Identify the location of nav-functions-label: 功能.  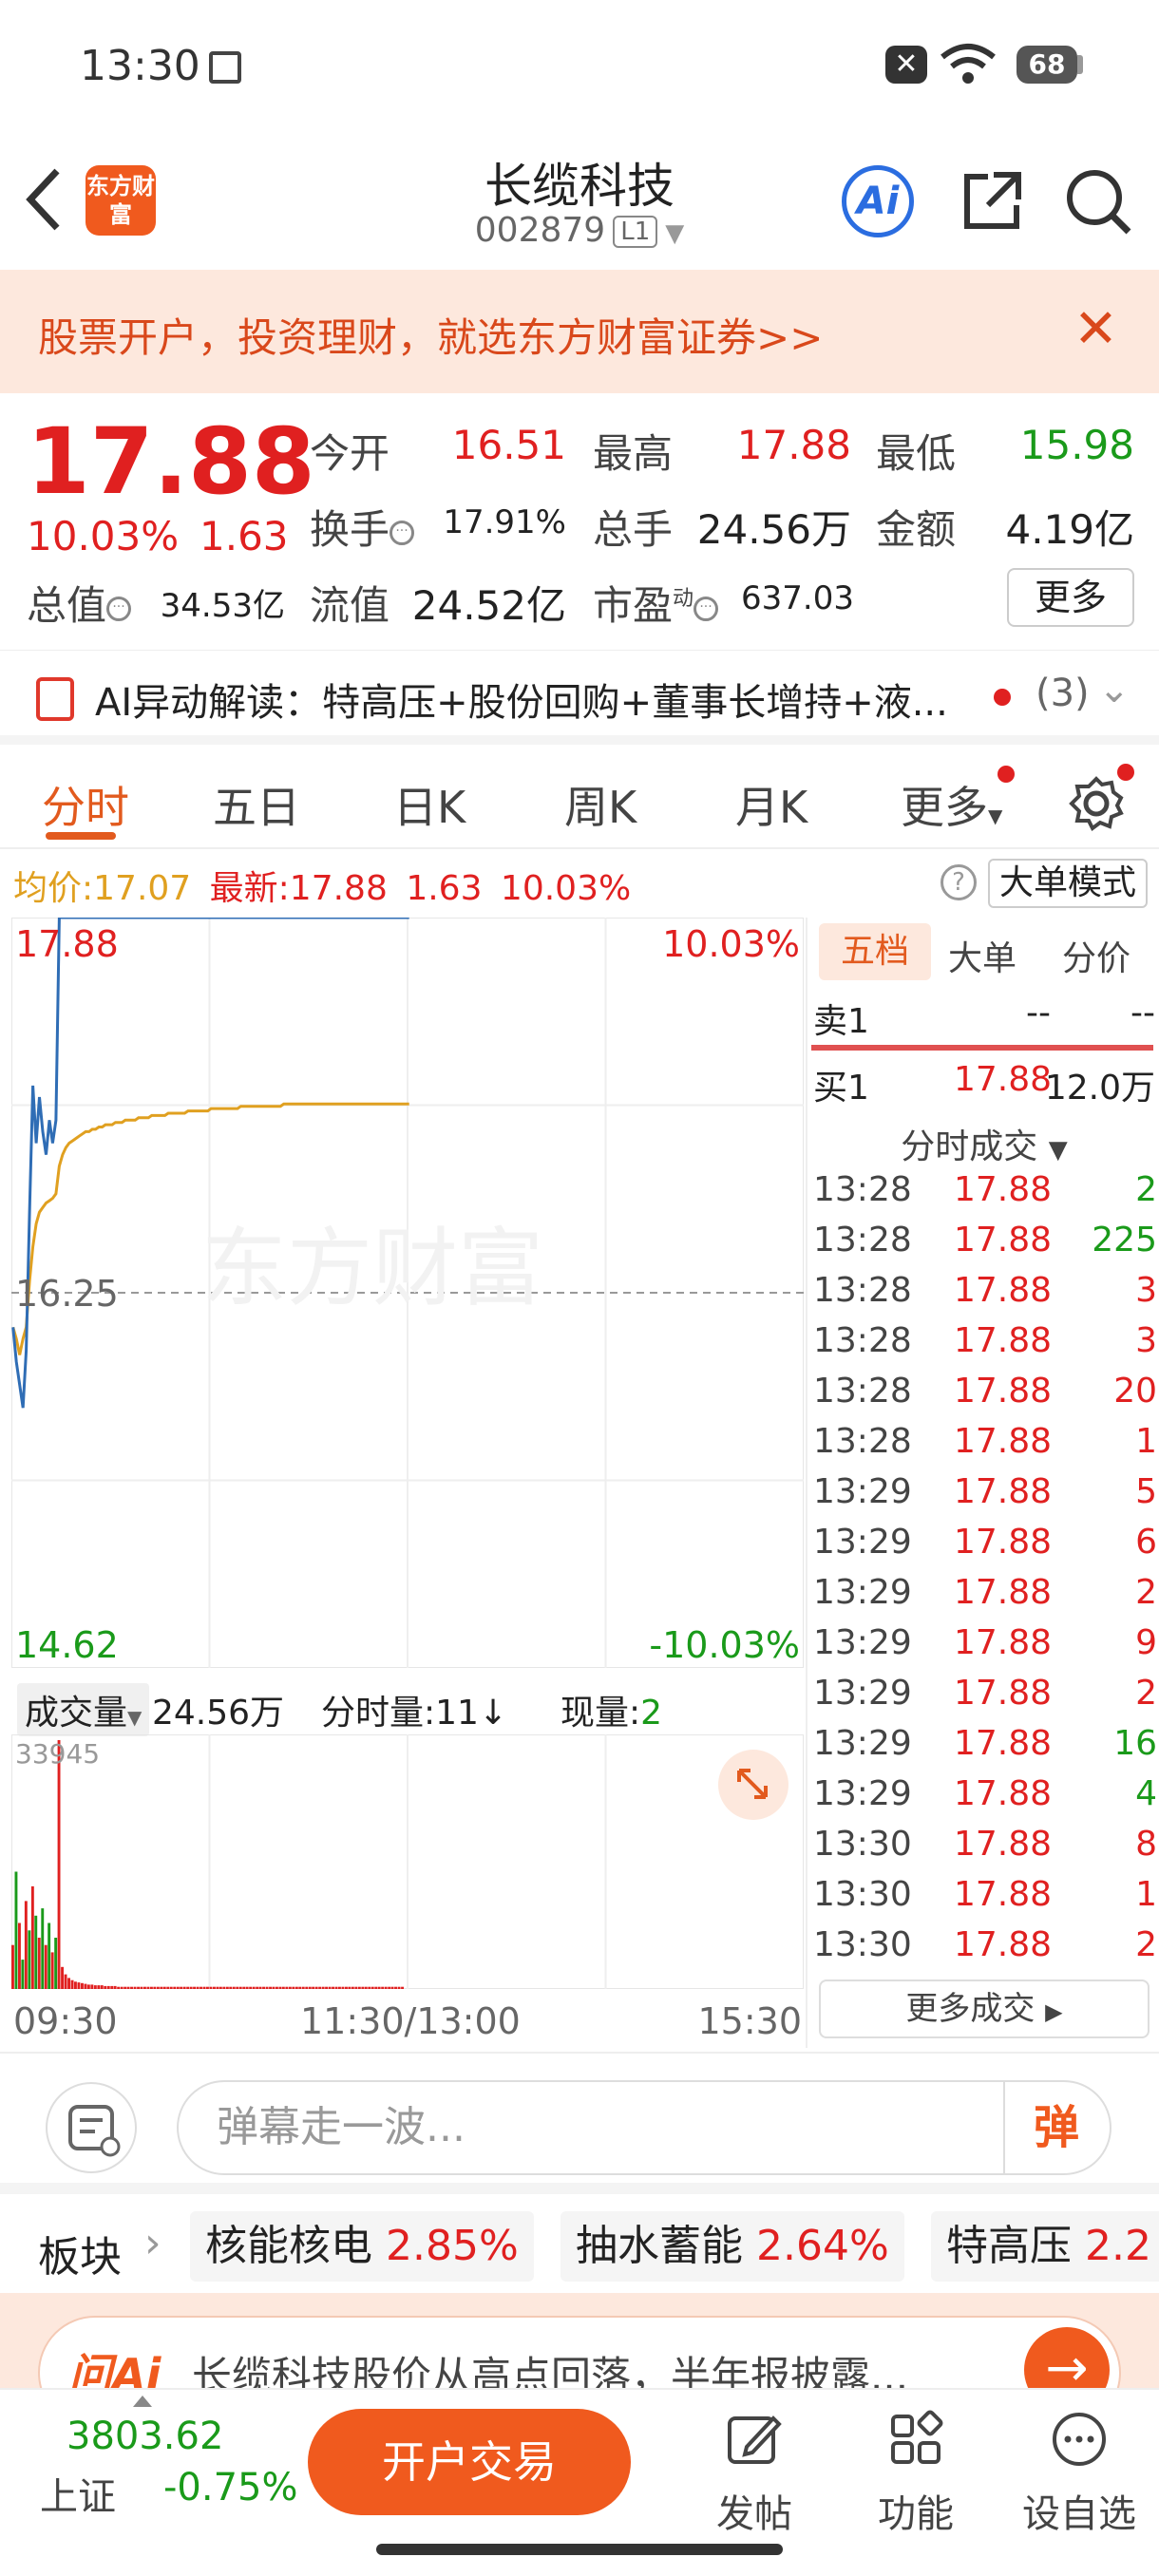
(916, 2514).